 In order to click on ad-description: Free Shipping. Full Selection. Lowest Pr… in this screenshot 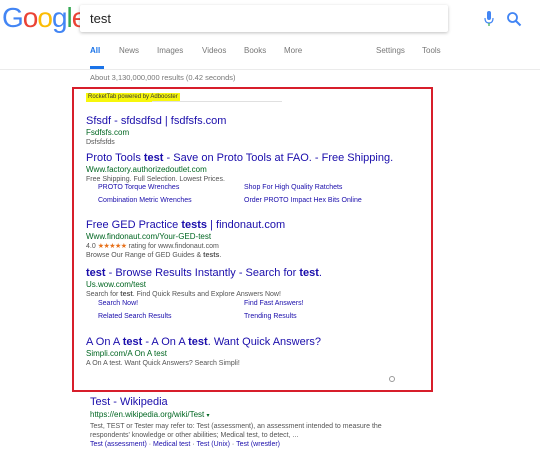, I will do `click(155, 179)`.